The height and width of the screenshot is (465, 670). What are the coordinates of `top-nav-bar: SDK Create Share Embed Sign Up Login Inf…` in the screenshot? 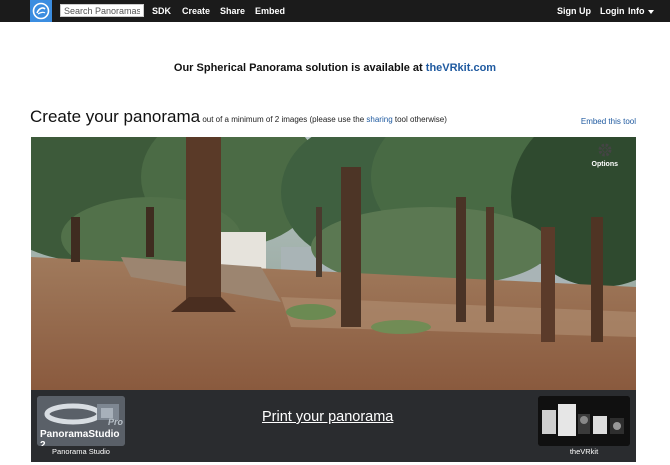 It's located at (335, 11).